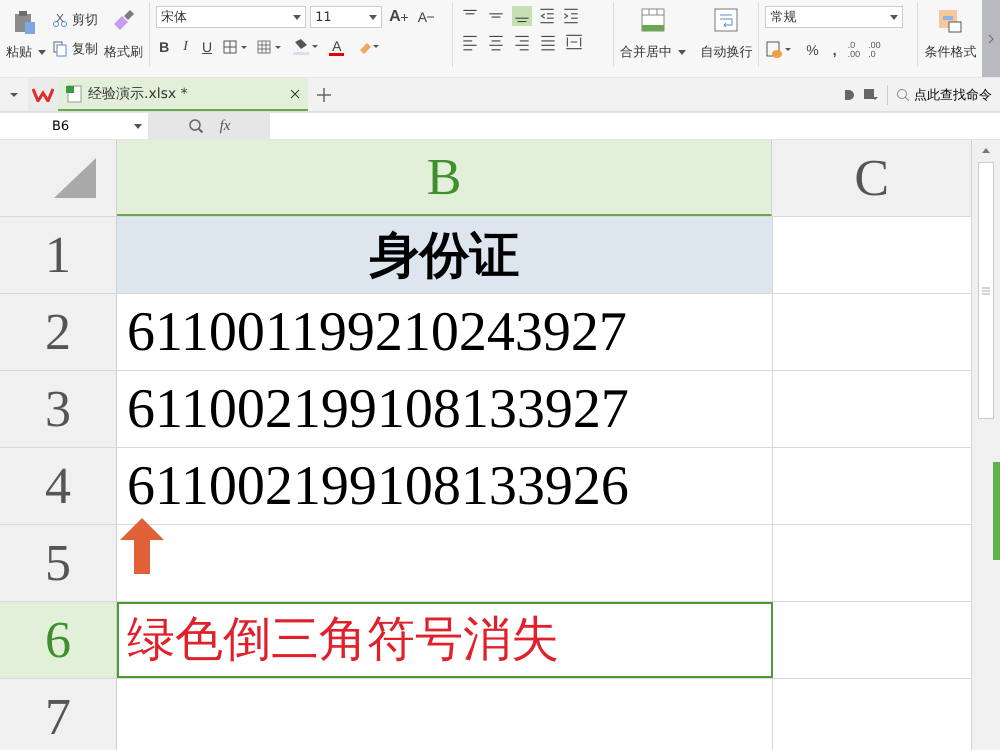  Describe the element at coordinates (849, 94) in the screenshot. I see `d-shape-icon` at that location.